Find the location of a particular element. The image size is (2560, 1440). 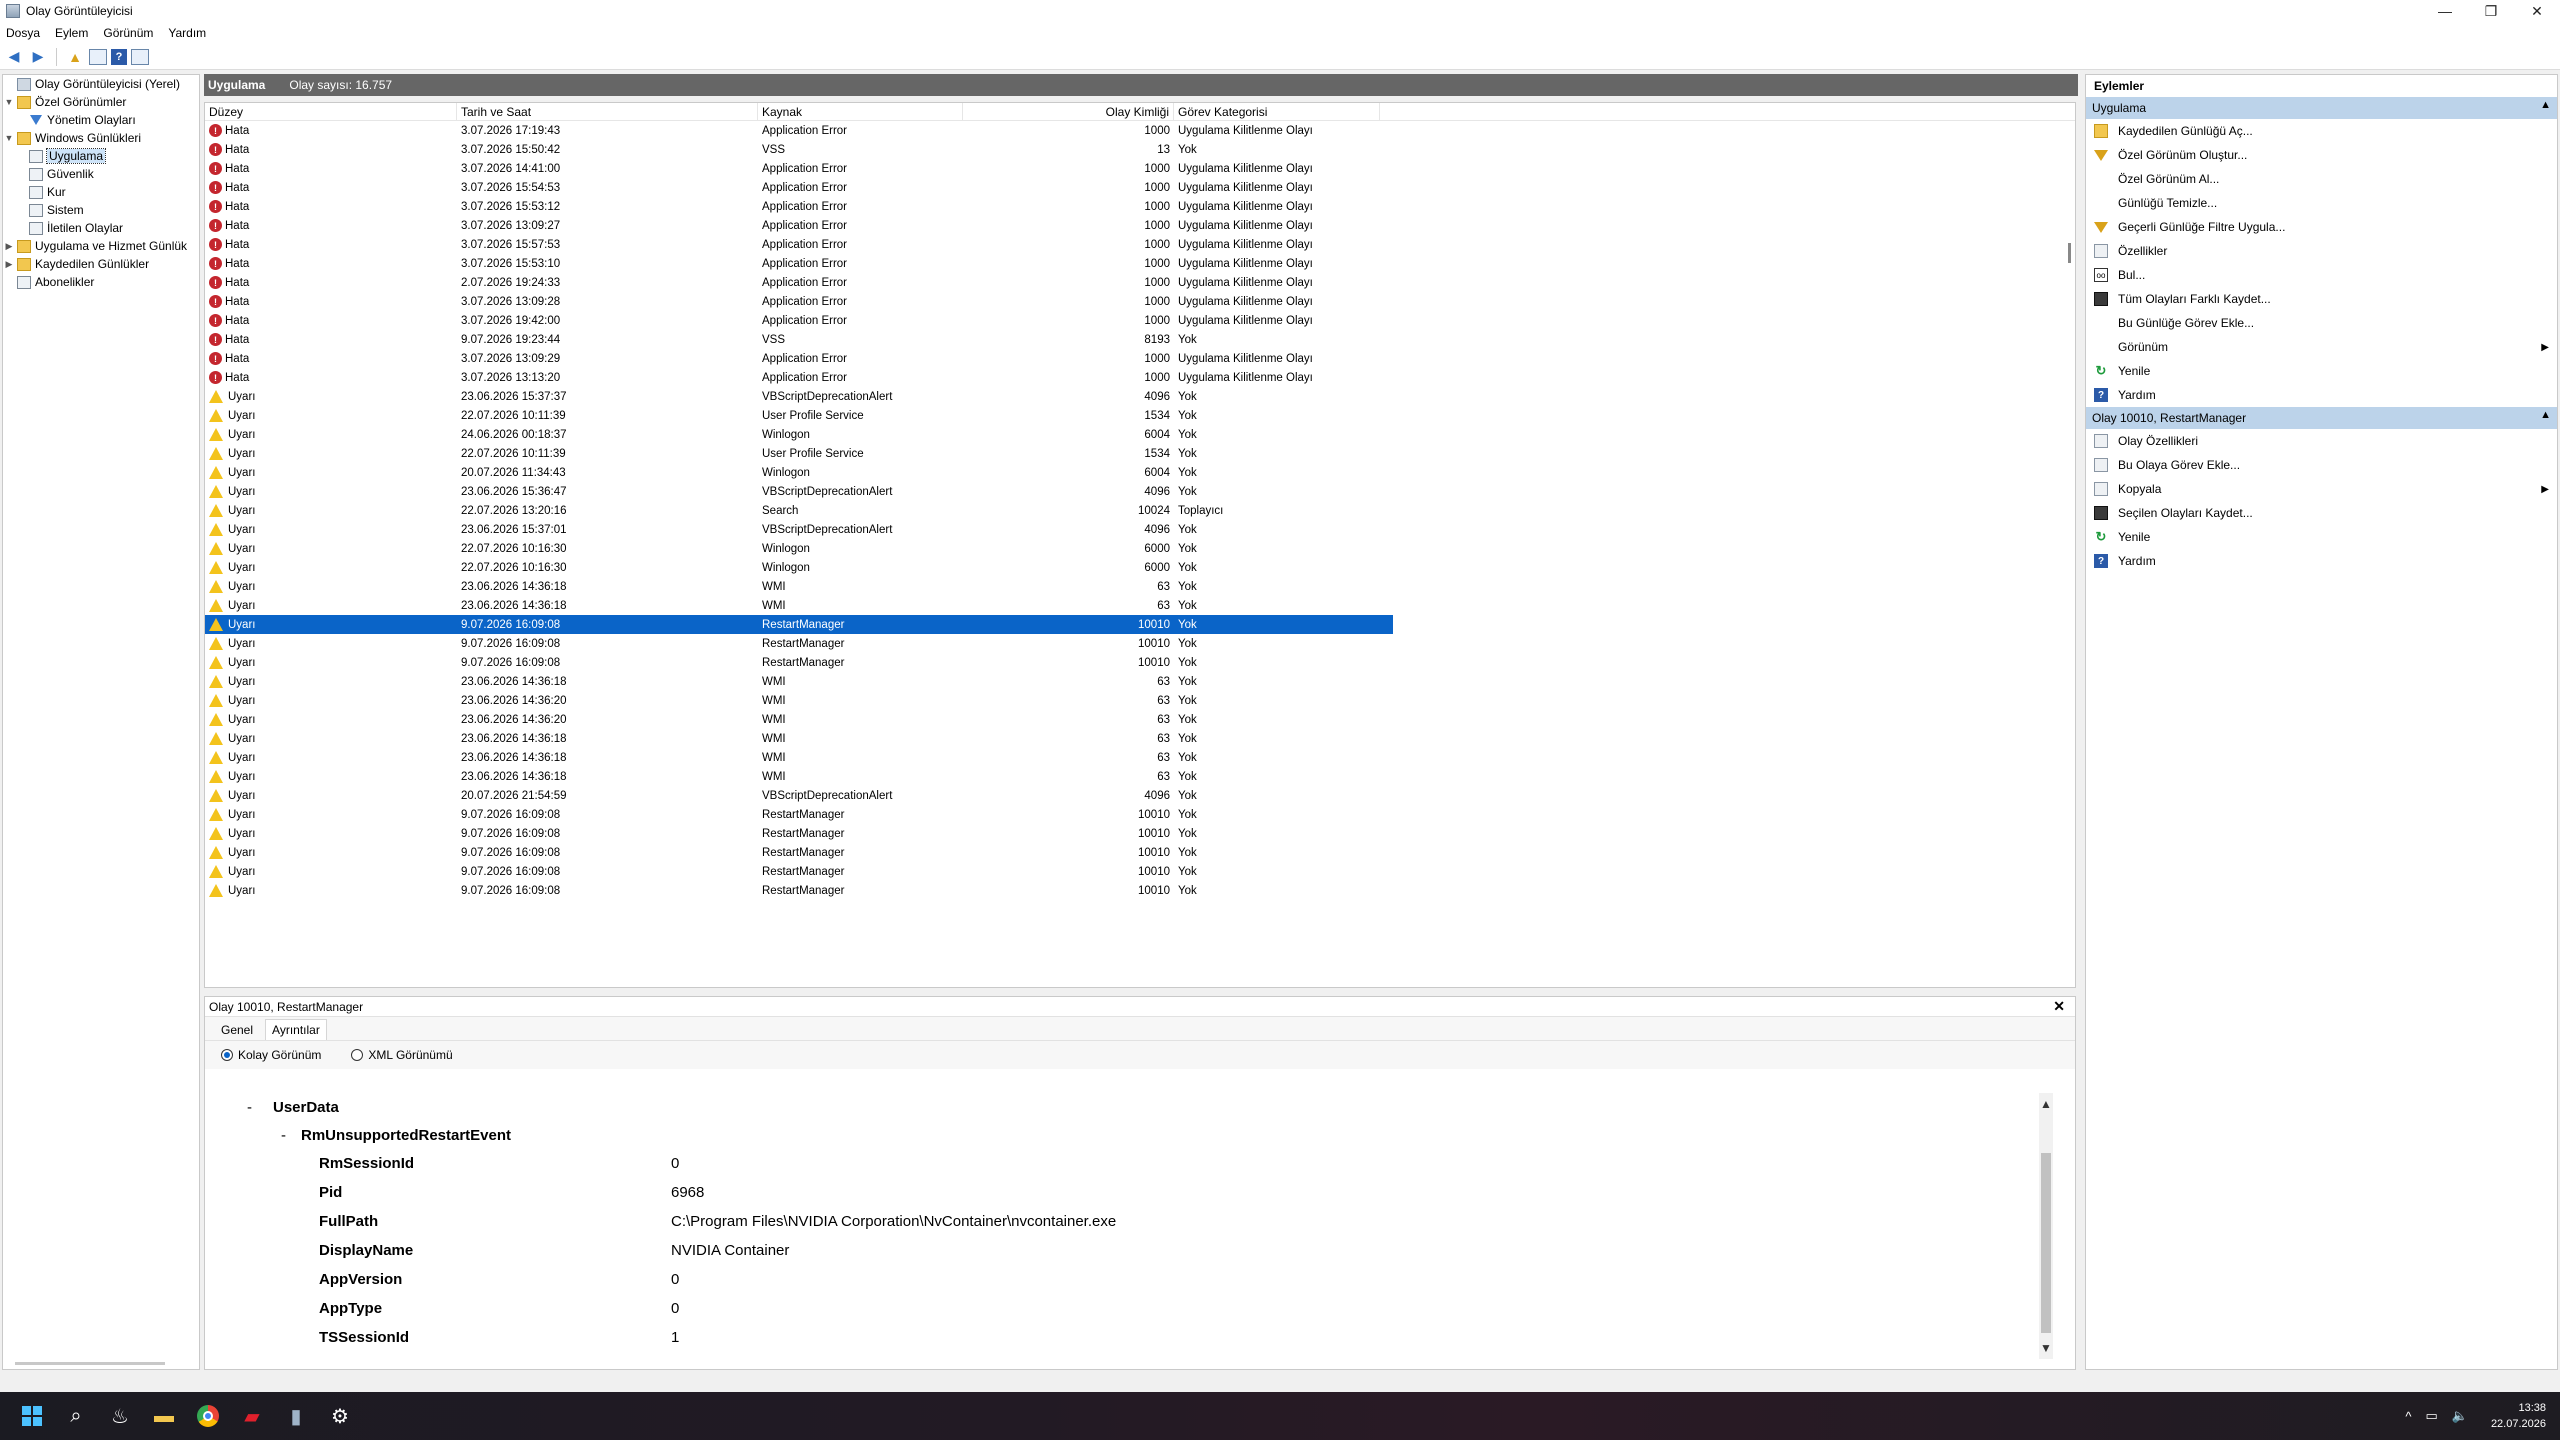

actions-section-application: Uygulama ▲ is located at coordinates (2321, 108).